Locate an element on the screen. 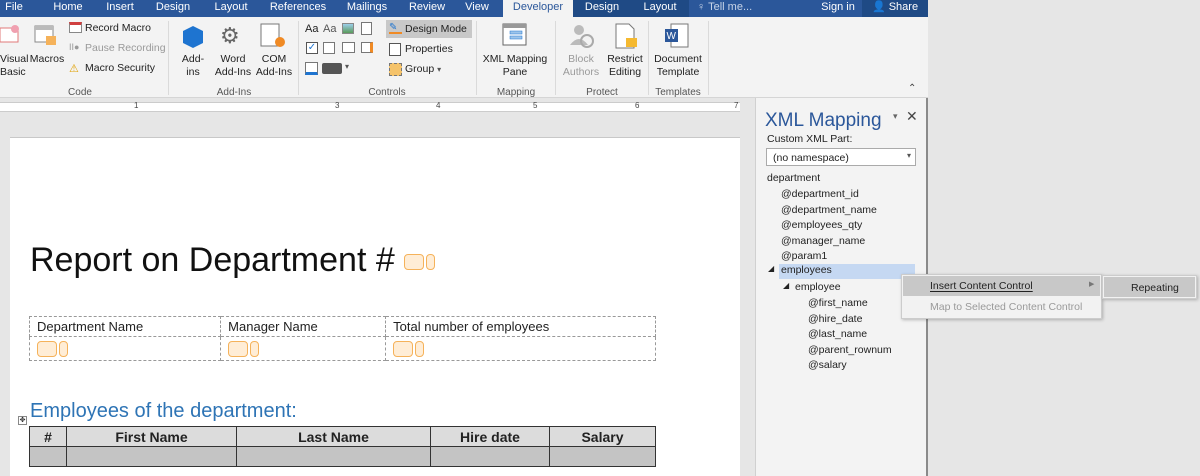  table-move-handle-icon: ✥ is located at coordinates (22, 420).